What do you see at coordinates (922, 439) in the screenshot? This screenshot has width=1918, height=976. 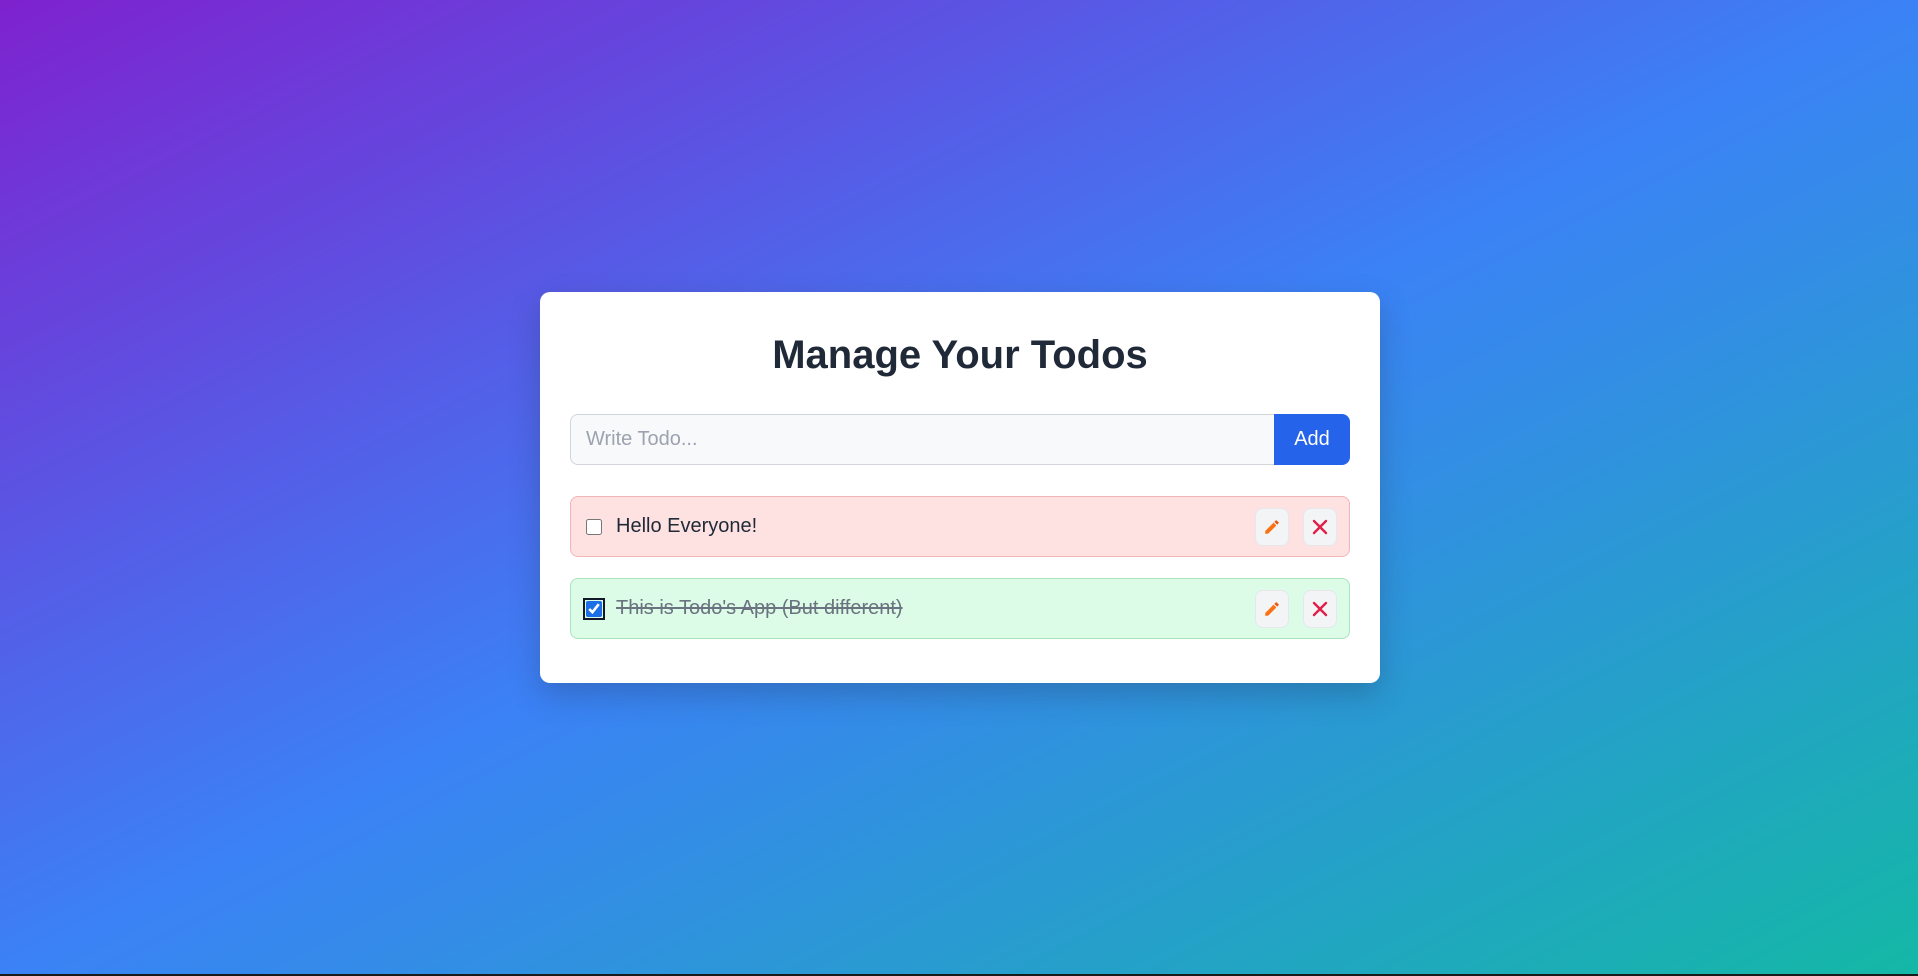 I see `todo-input` at bounding box center [922, 439].